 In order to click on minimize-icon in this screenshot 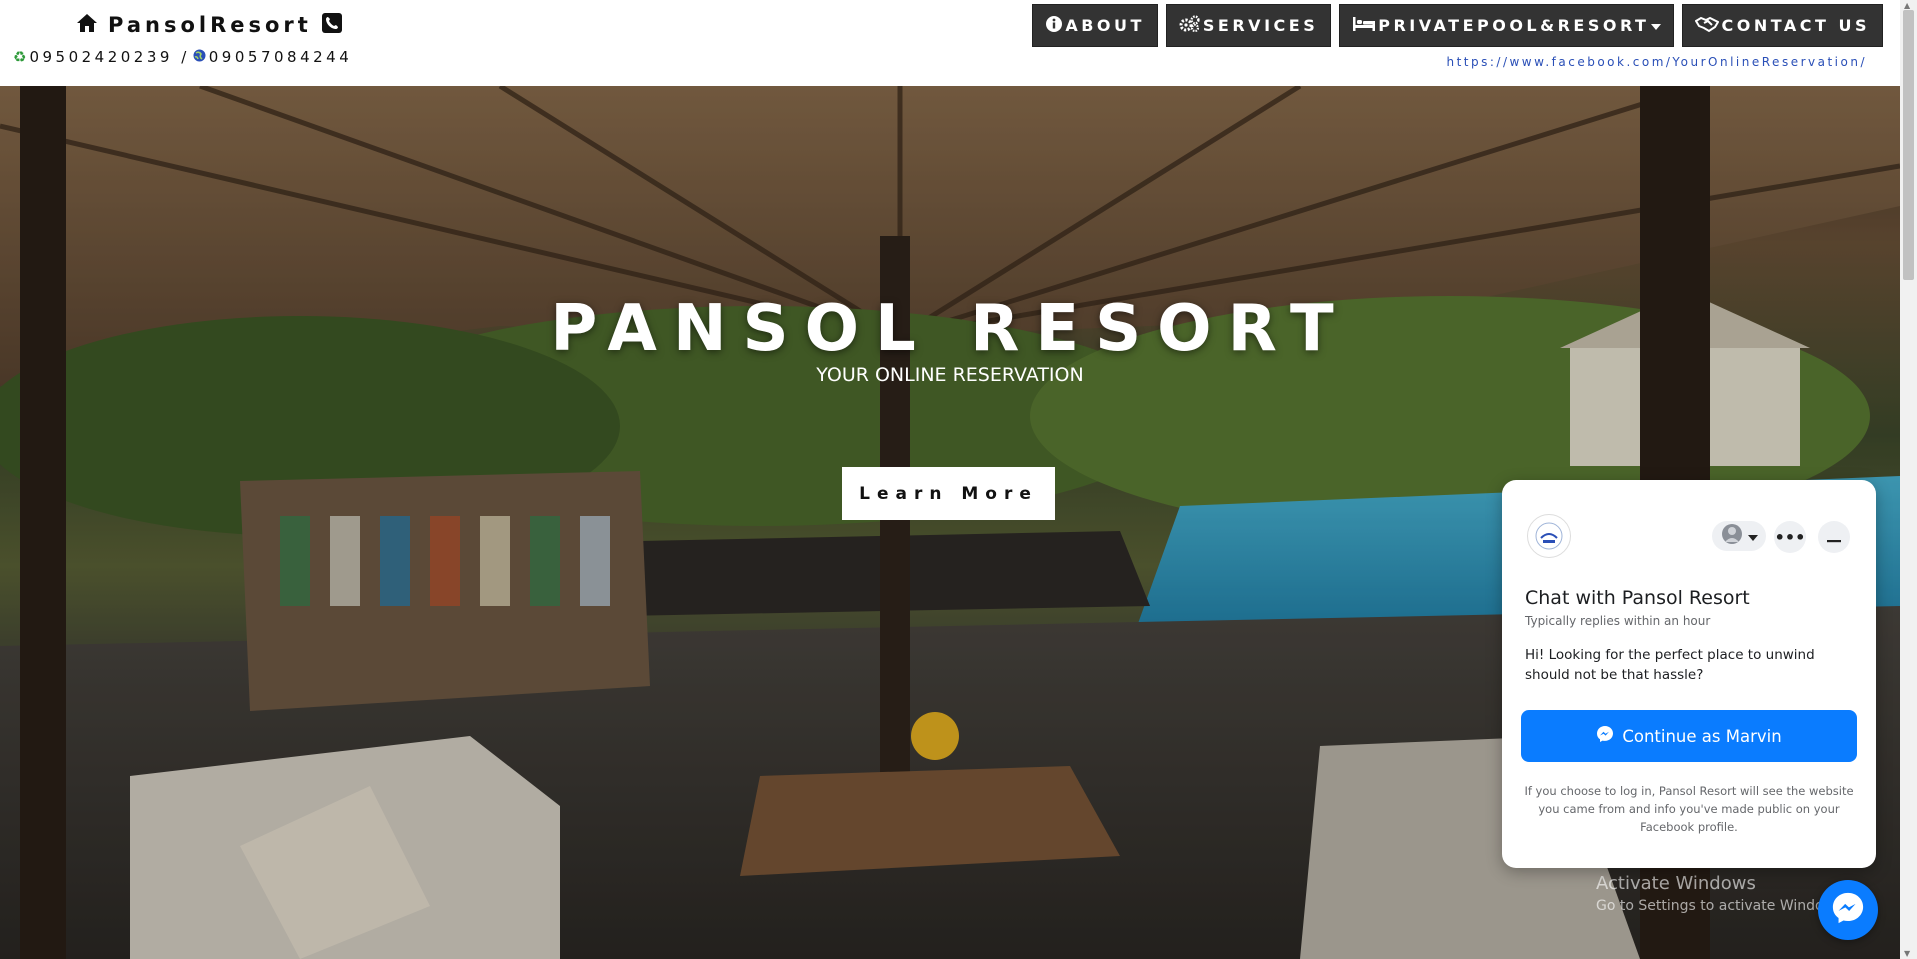, I will do `click(1834, 537)`.